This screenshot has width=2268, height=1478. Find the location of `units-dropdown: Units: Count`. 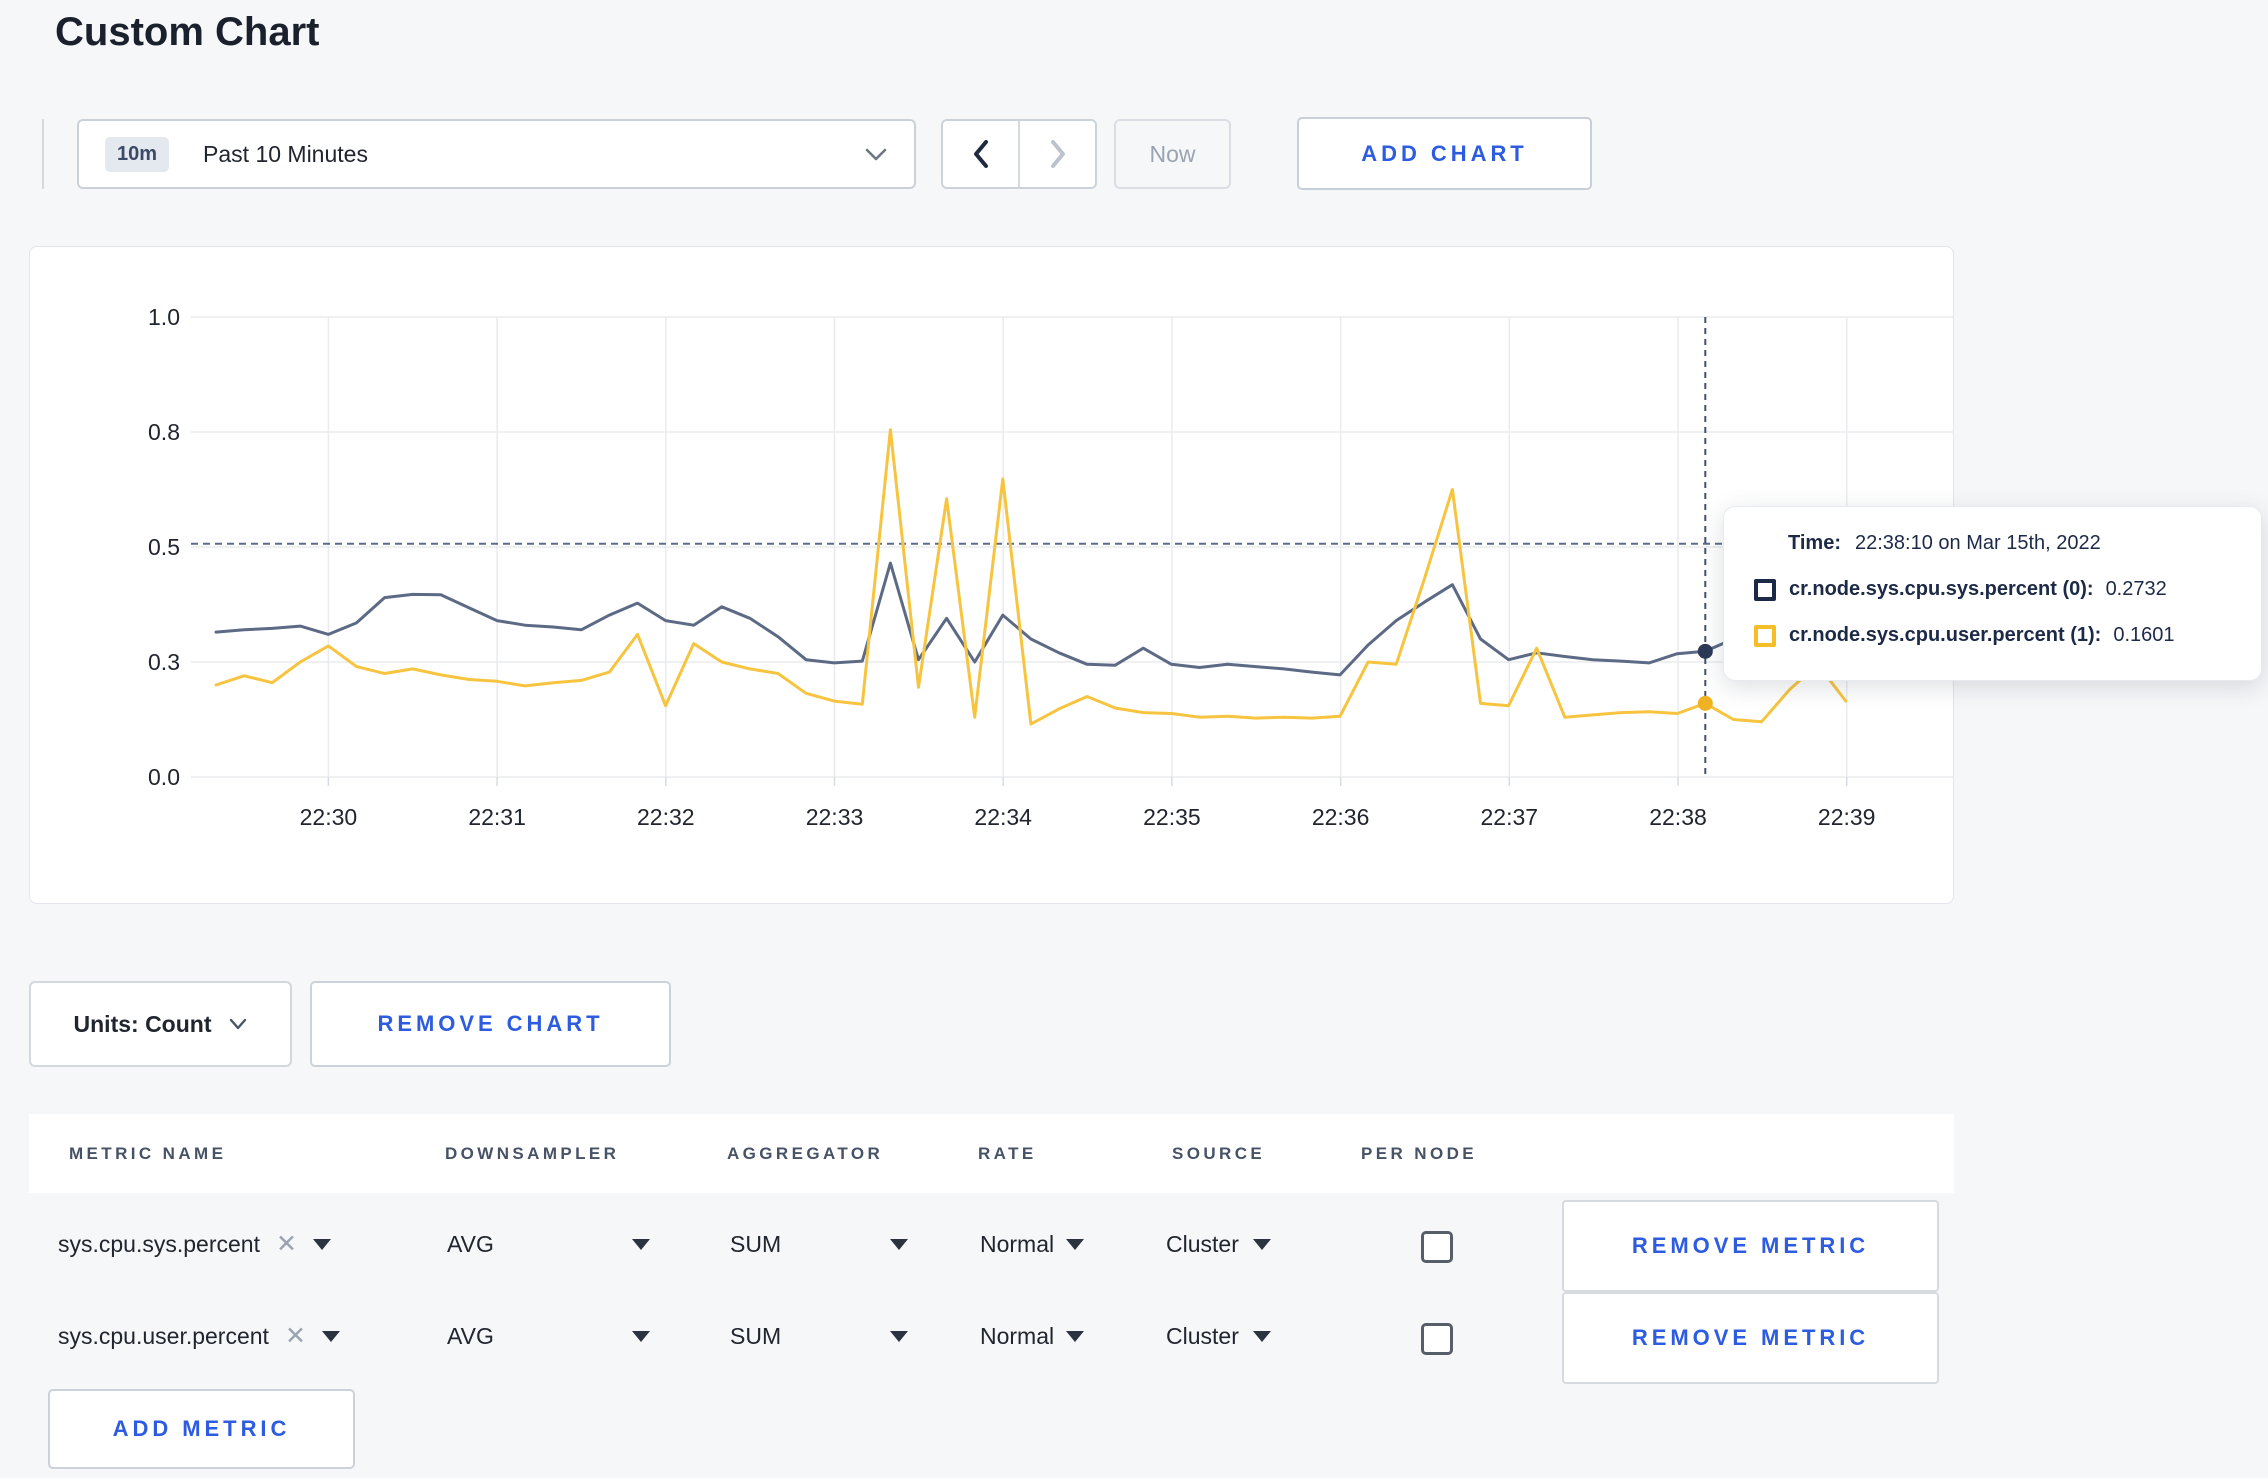

units-dropdown: Units: Count is located at coordinates (160, 1024).